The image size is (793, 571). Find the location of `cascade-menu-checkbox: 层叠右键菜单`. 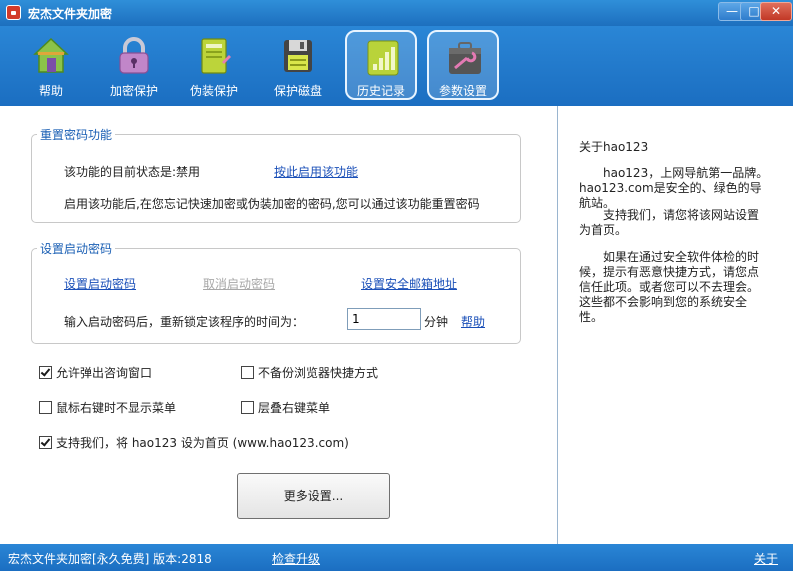

cascade-menu-checkbox: 层叠右键菜单 is located at coordinates (285, 407).